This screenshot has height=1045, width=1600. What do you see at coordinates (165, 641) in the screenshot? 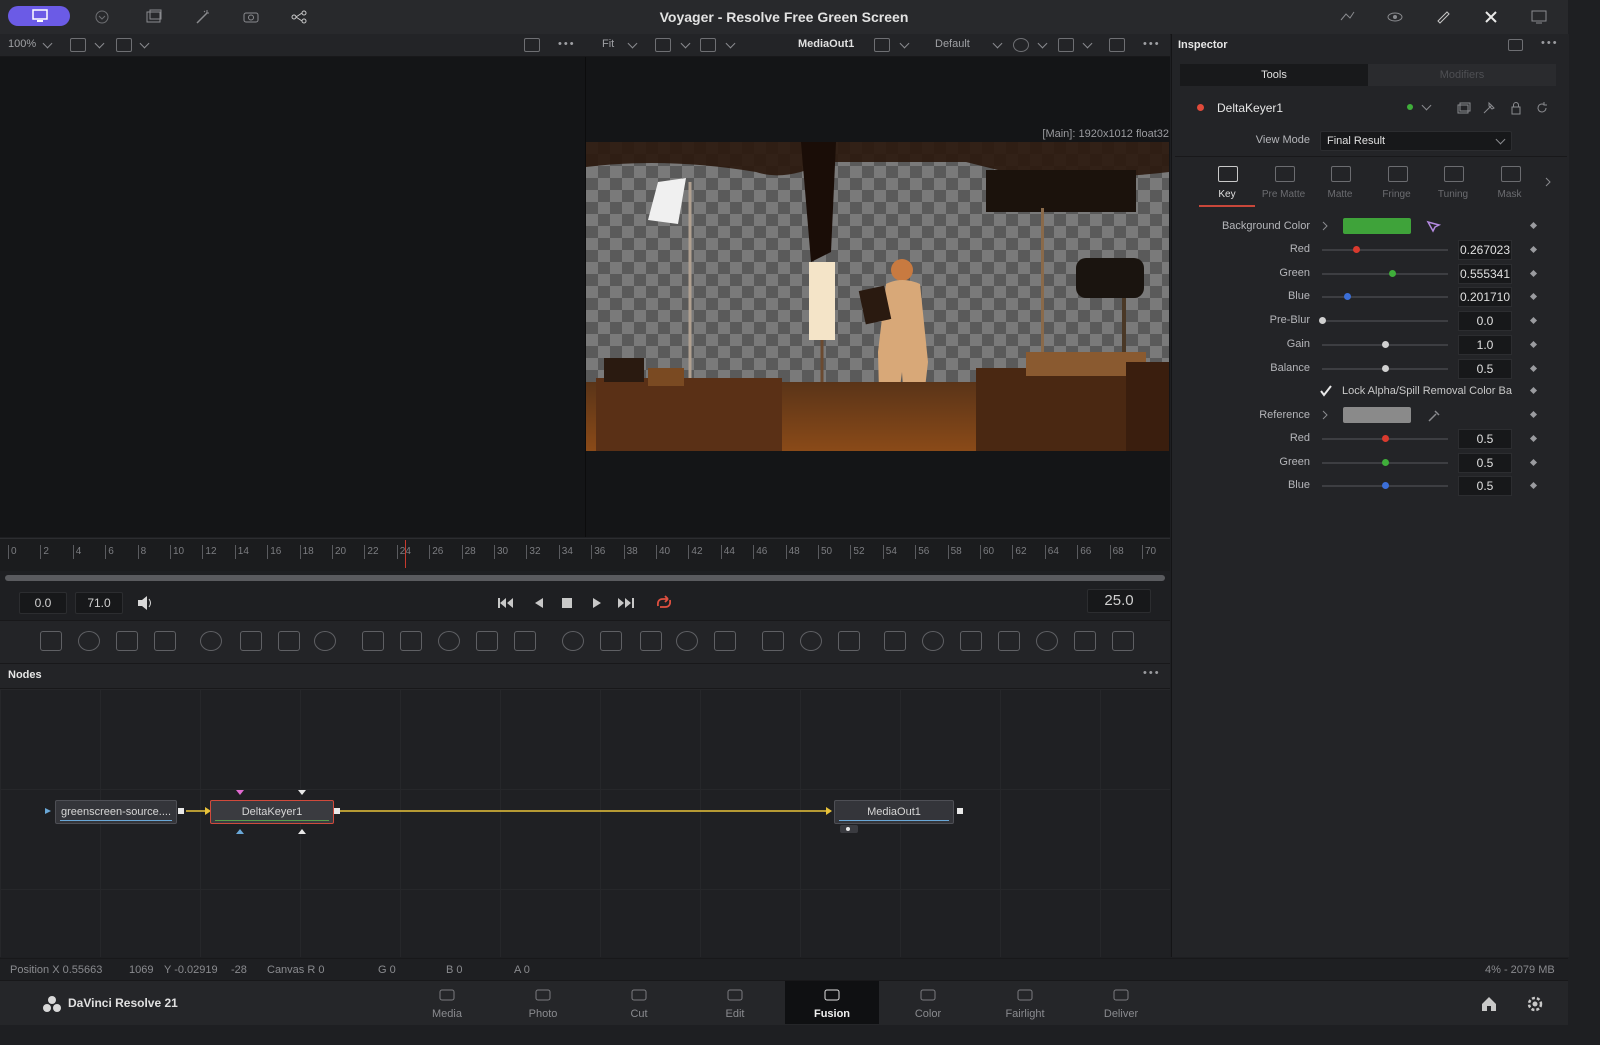
I see `paint-tool-icon` at bounding box center [165, 641].